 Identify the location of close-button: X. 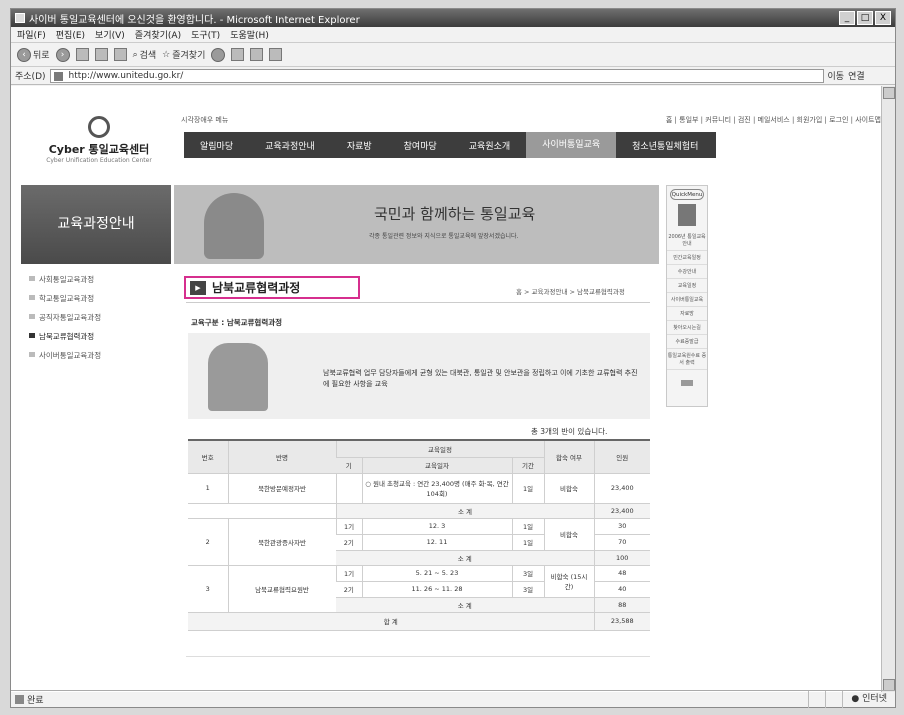
(883, 18).